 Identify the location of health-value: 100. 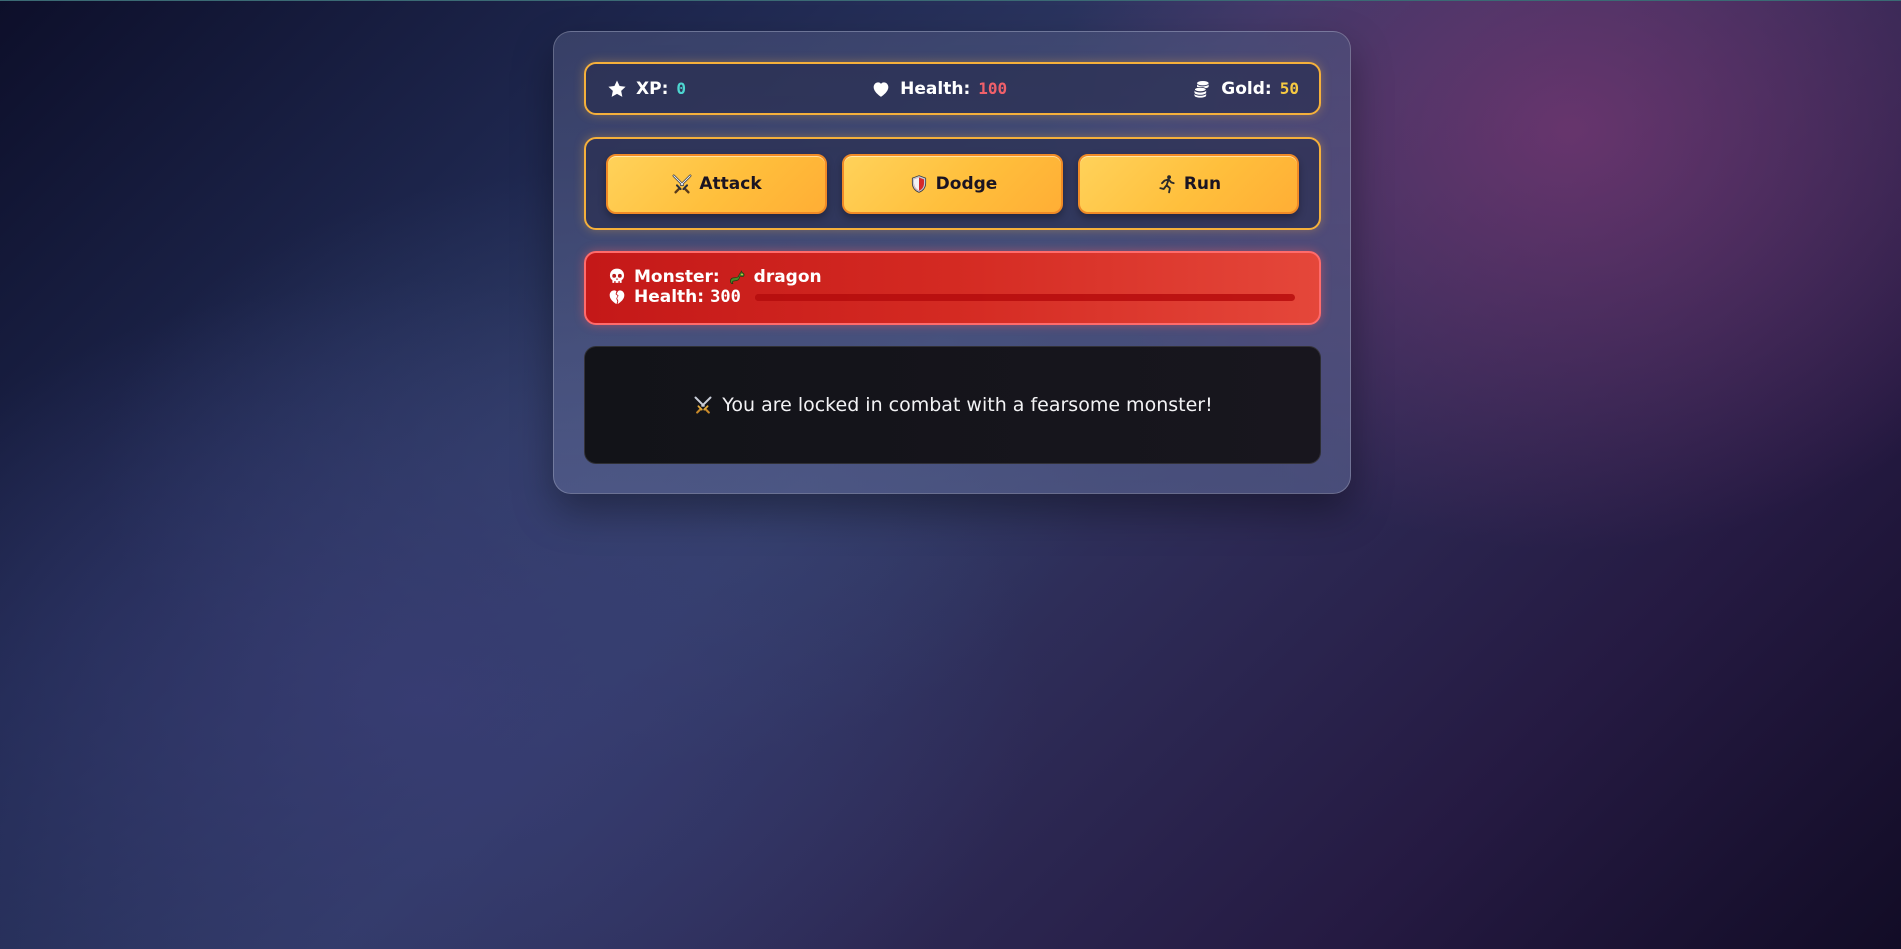
(993, 88).